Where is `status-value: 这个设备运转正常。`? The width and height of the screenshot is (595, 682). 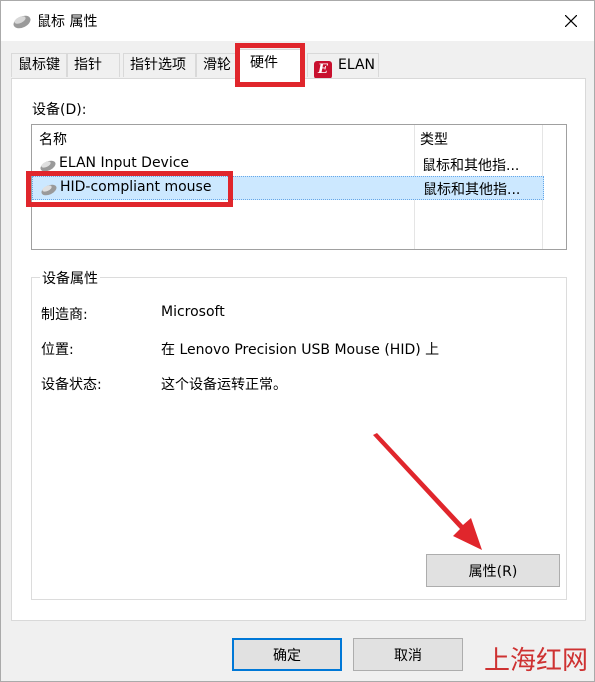
status-value: 这个设备运转正常。 is located at coordinates (224, 385).